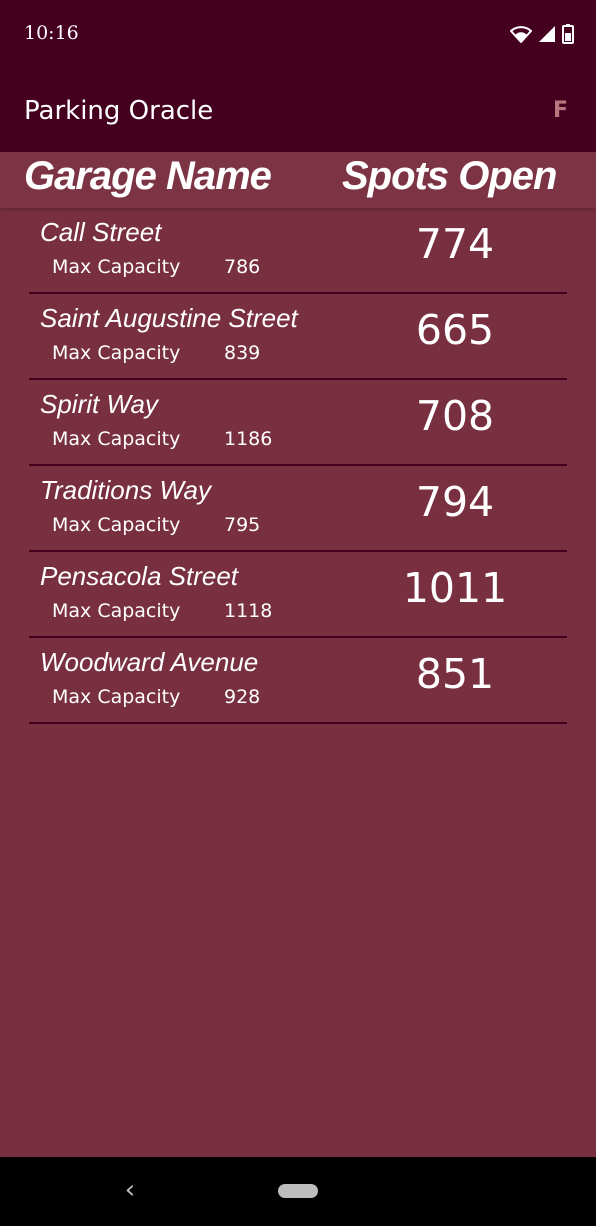  I want to click on header-garage-name: Garage Name, so click(148, 176).